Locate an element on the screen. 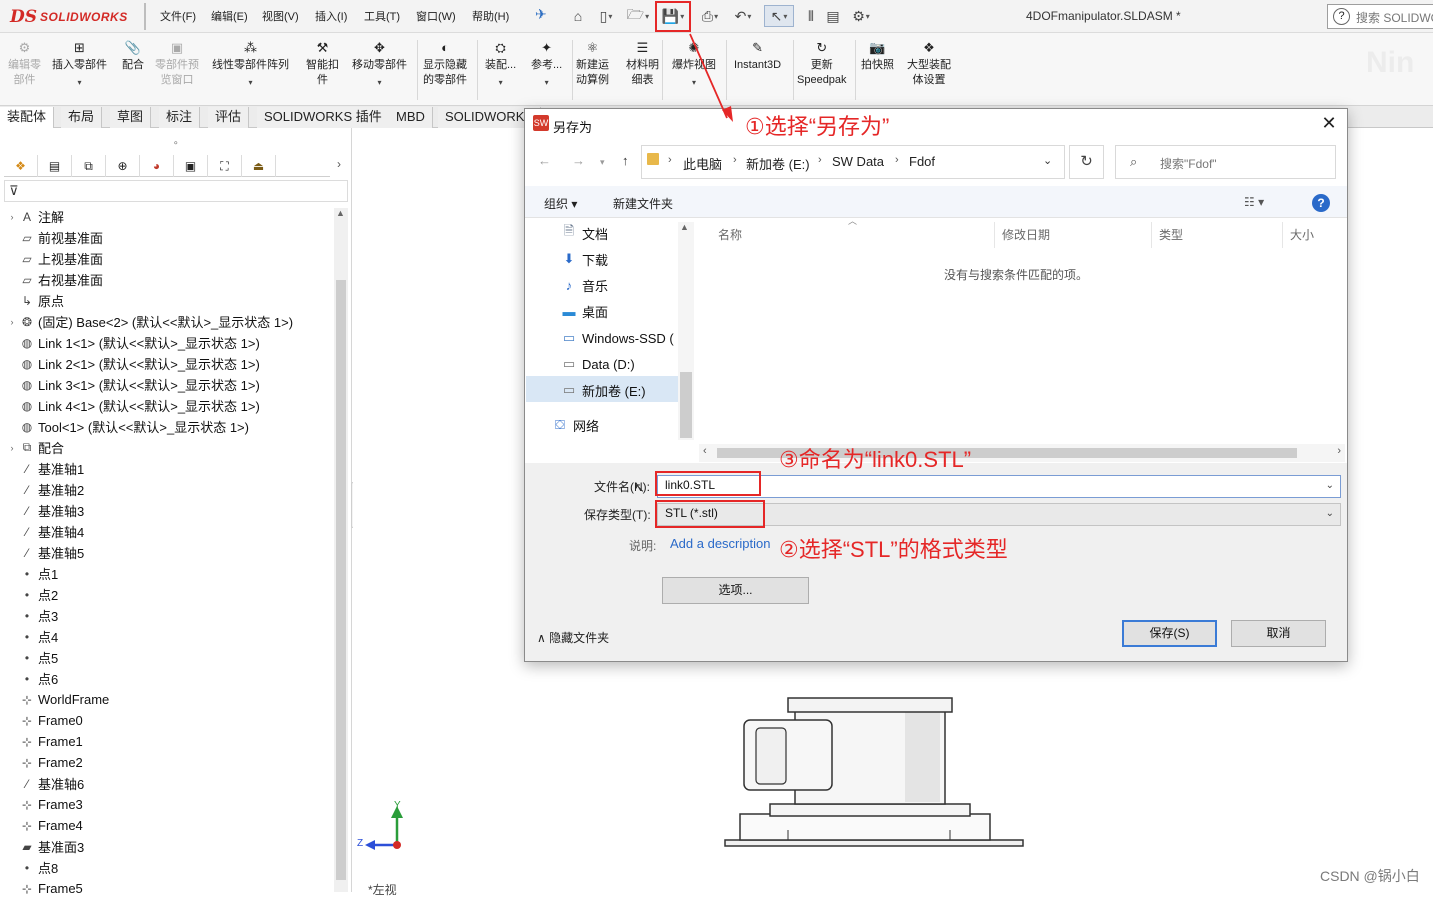 The height and width of the screenshot is (899, 1433). tree-item: • 点3 is located at coordinates (32, 615).